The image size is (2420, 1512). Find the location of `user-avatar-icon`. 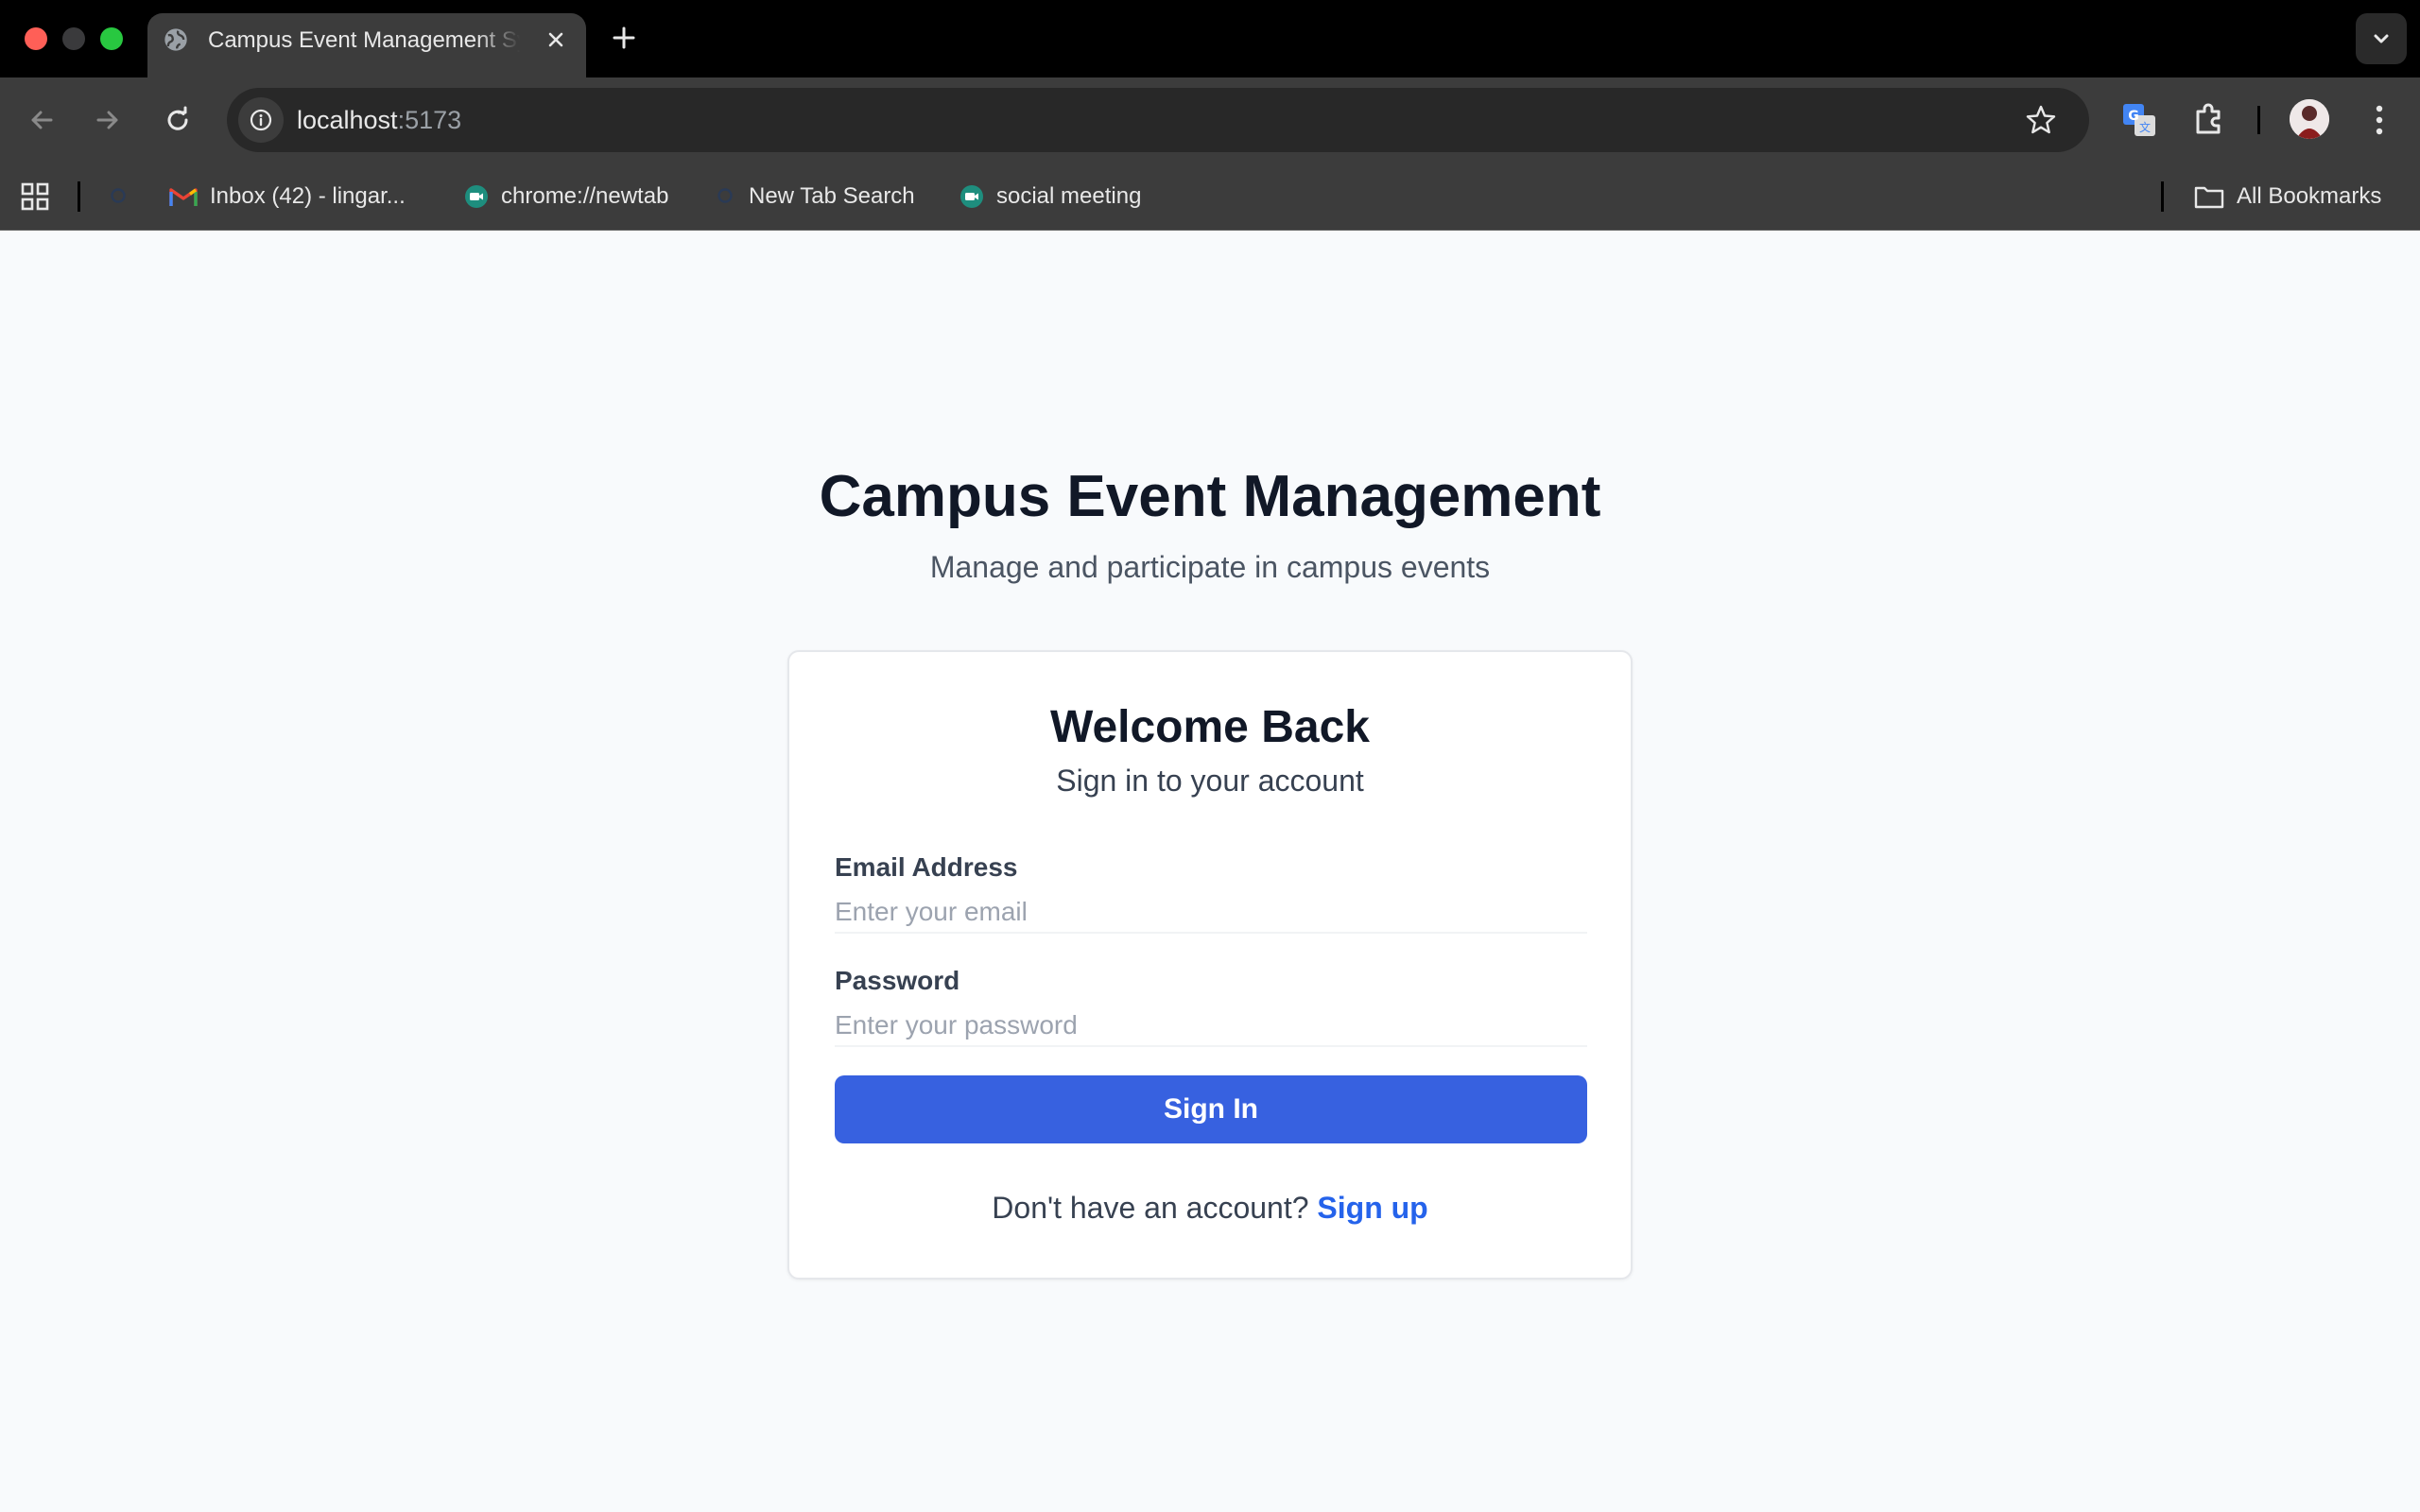

user-avatar-icon is located at coordinates (2309, 119).